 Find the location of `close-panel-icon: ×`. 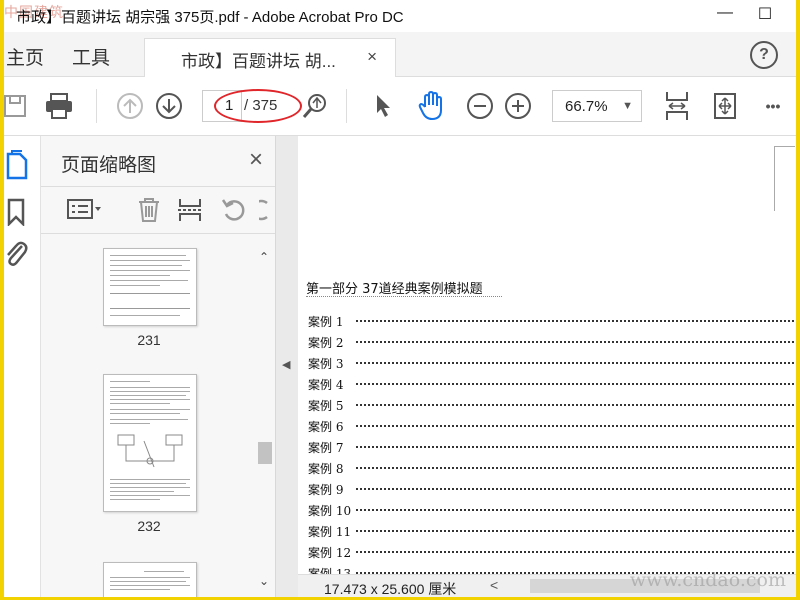

close-panel-icon: × is located at coordinates (256, 160).